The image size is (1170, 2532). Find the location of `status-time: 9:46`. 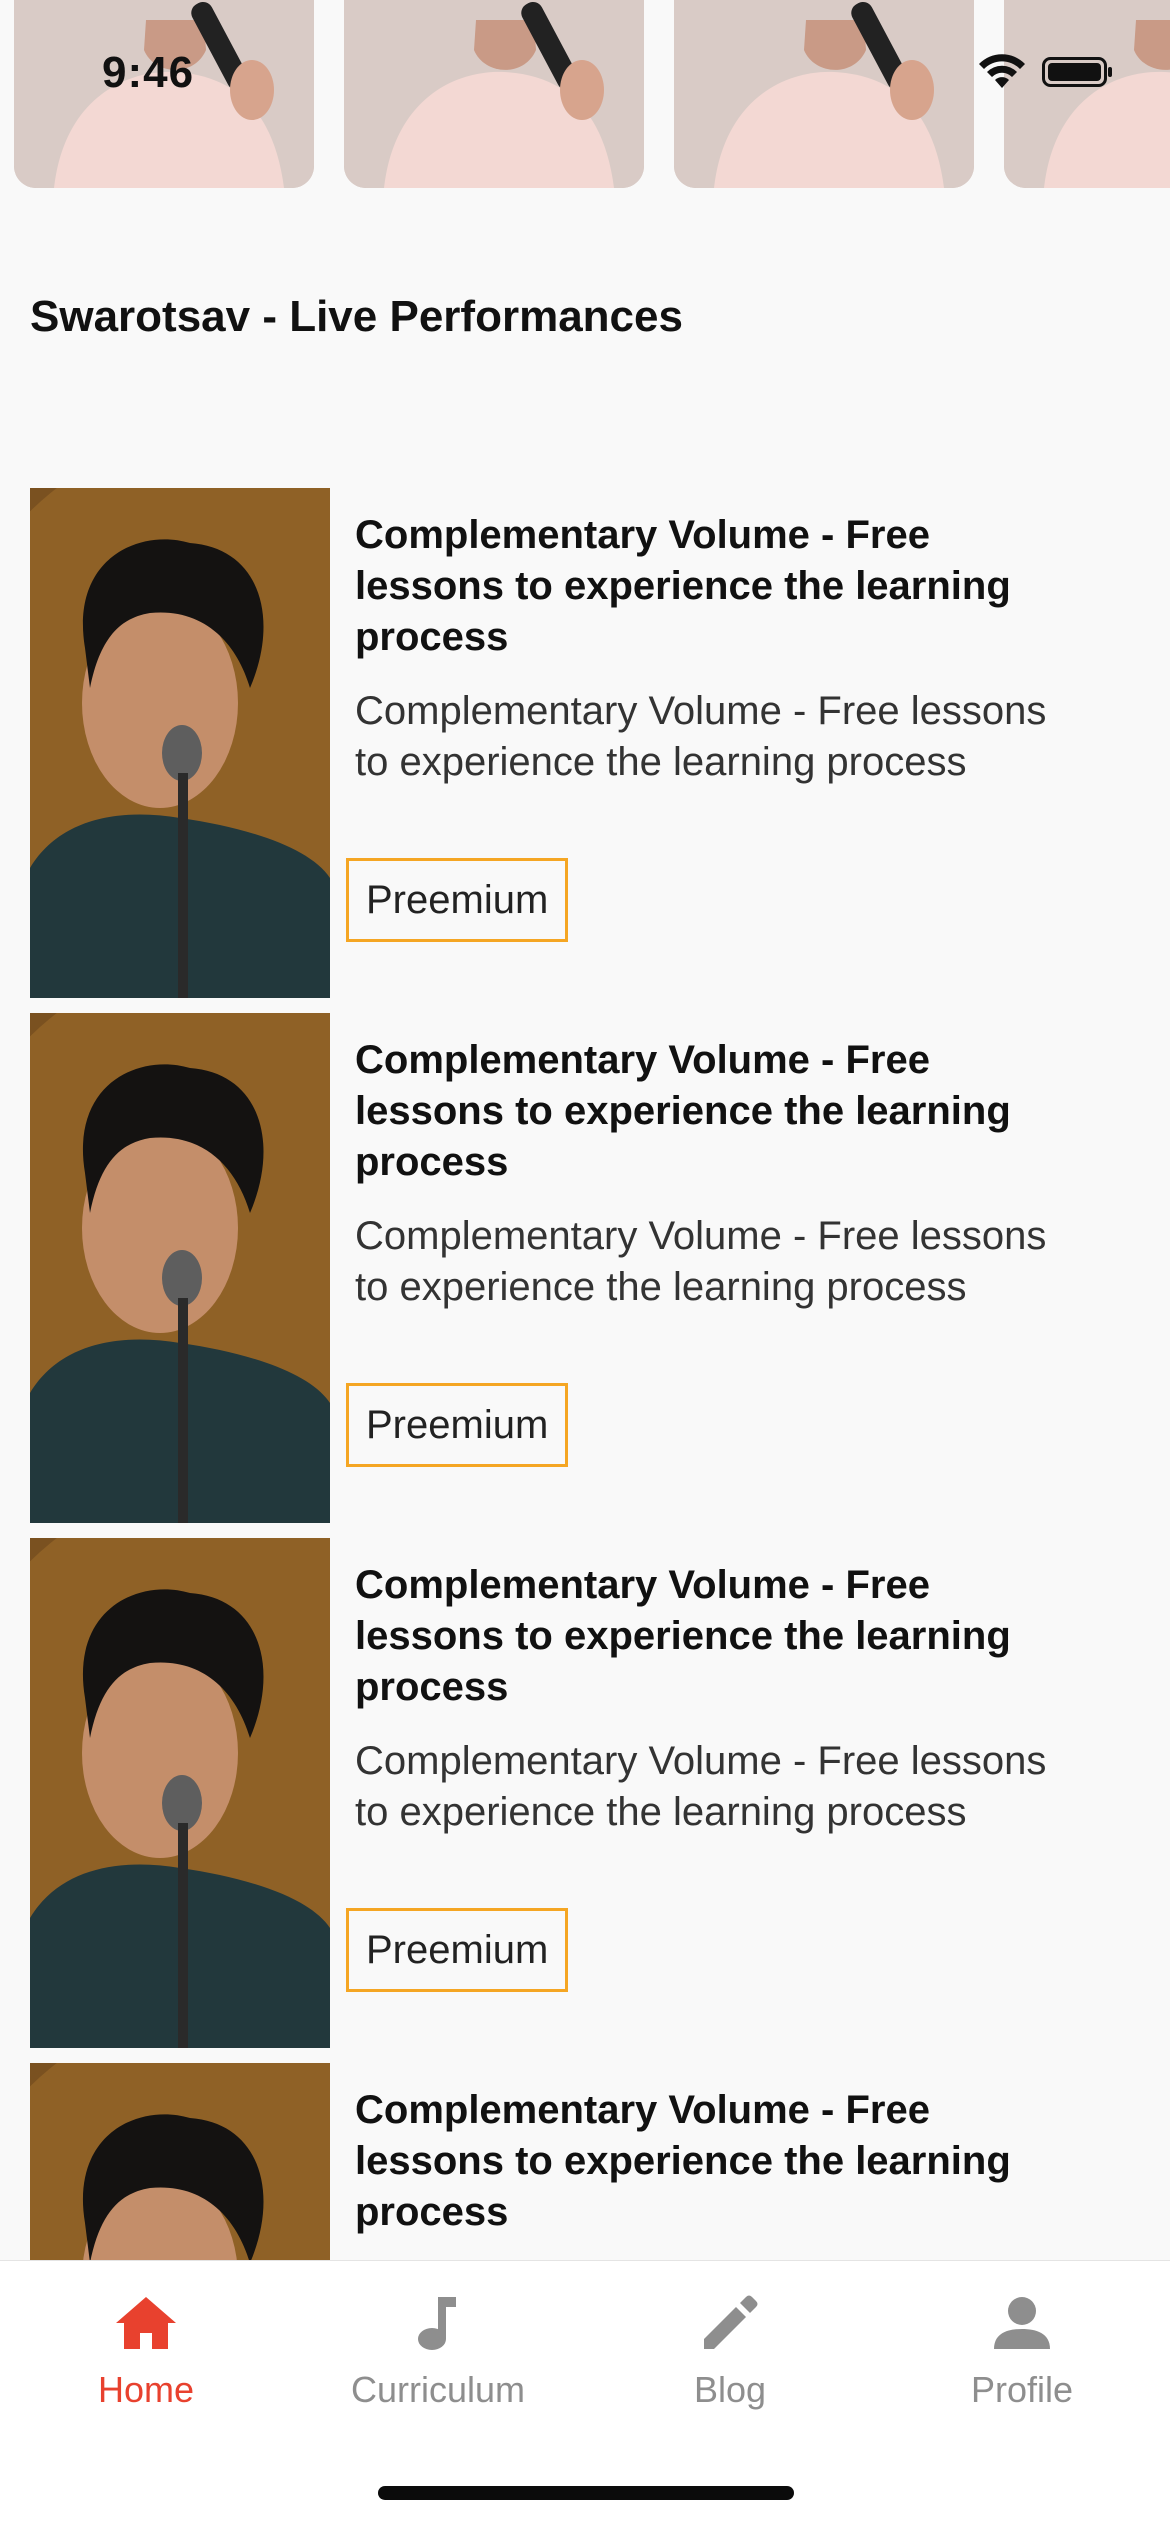

status-time: 9:46 is located at coordinates (148, 72).